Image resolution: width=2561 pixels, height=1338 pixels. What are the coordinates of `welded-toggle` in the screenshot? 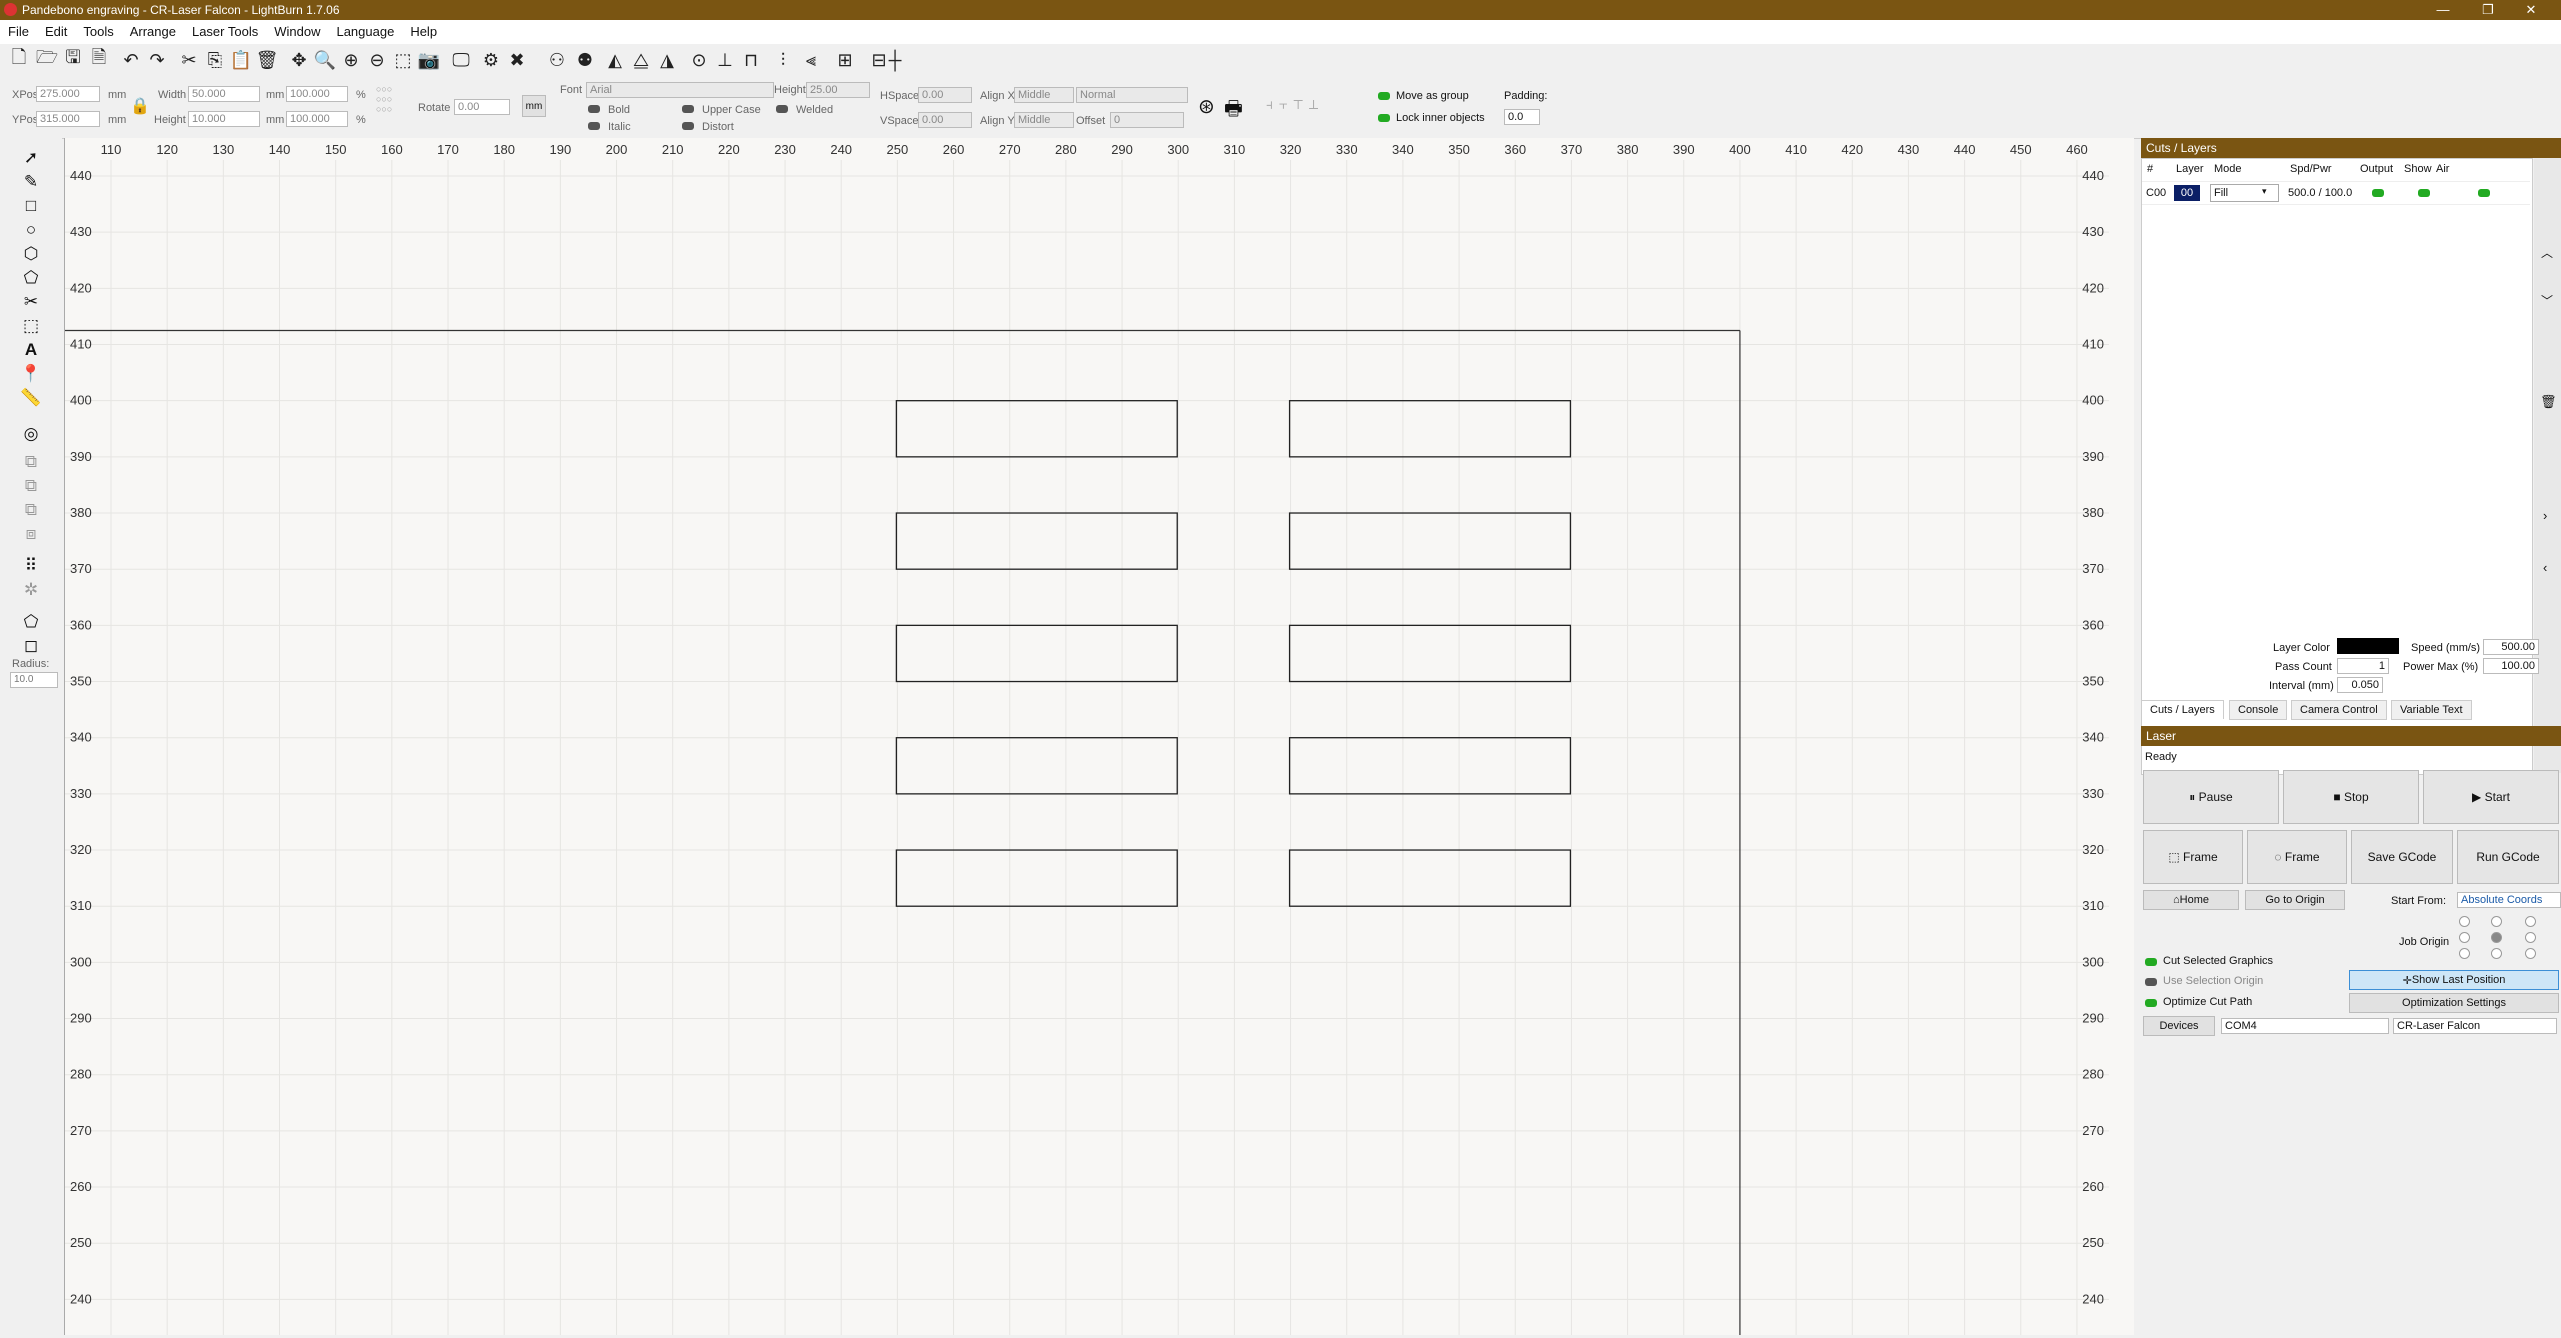 It's located at (782, 109).